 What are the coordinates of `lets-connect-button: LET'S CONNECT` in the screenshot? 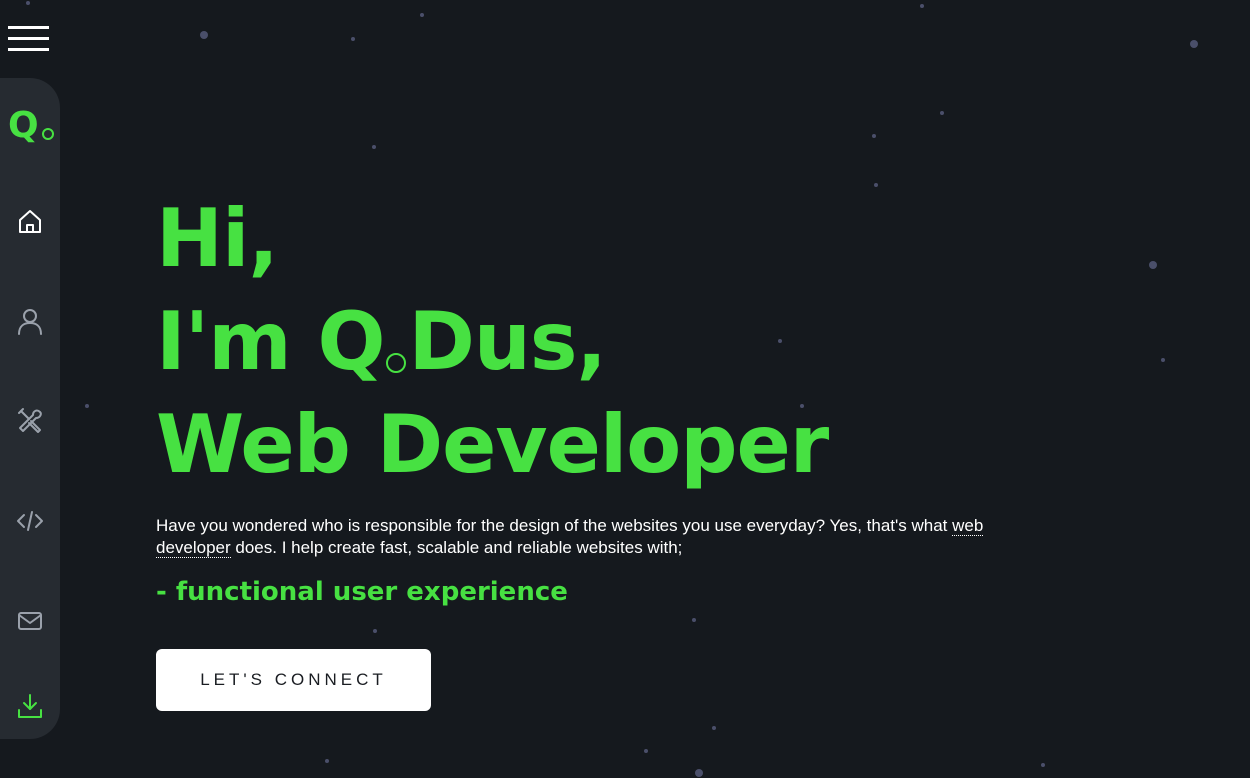 It's located at (293, 680).